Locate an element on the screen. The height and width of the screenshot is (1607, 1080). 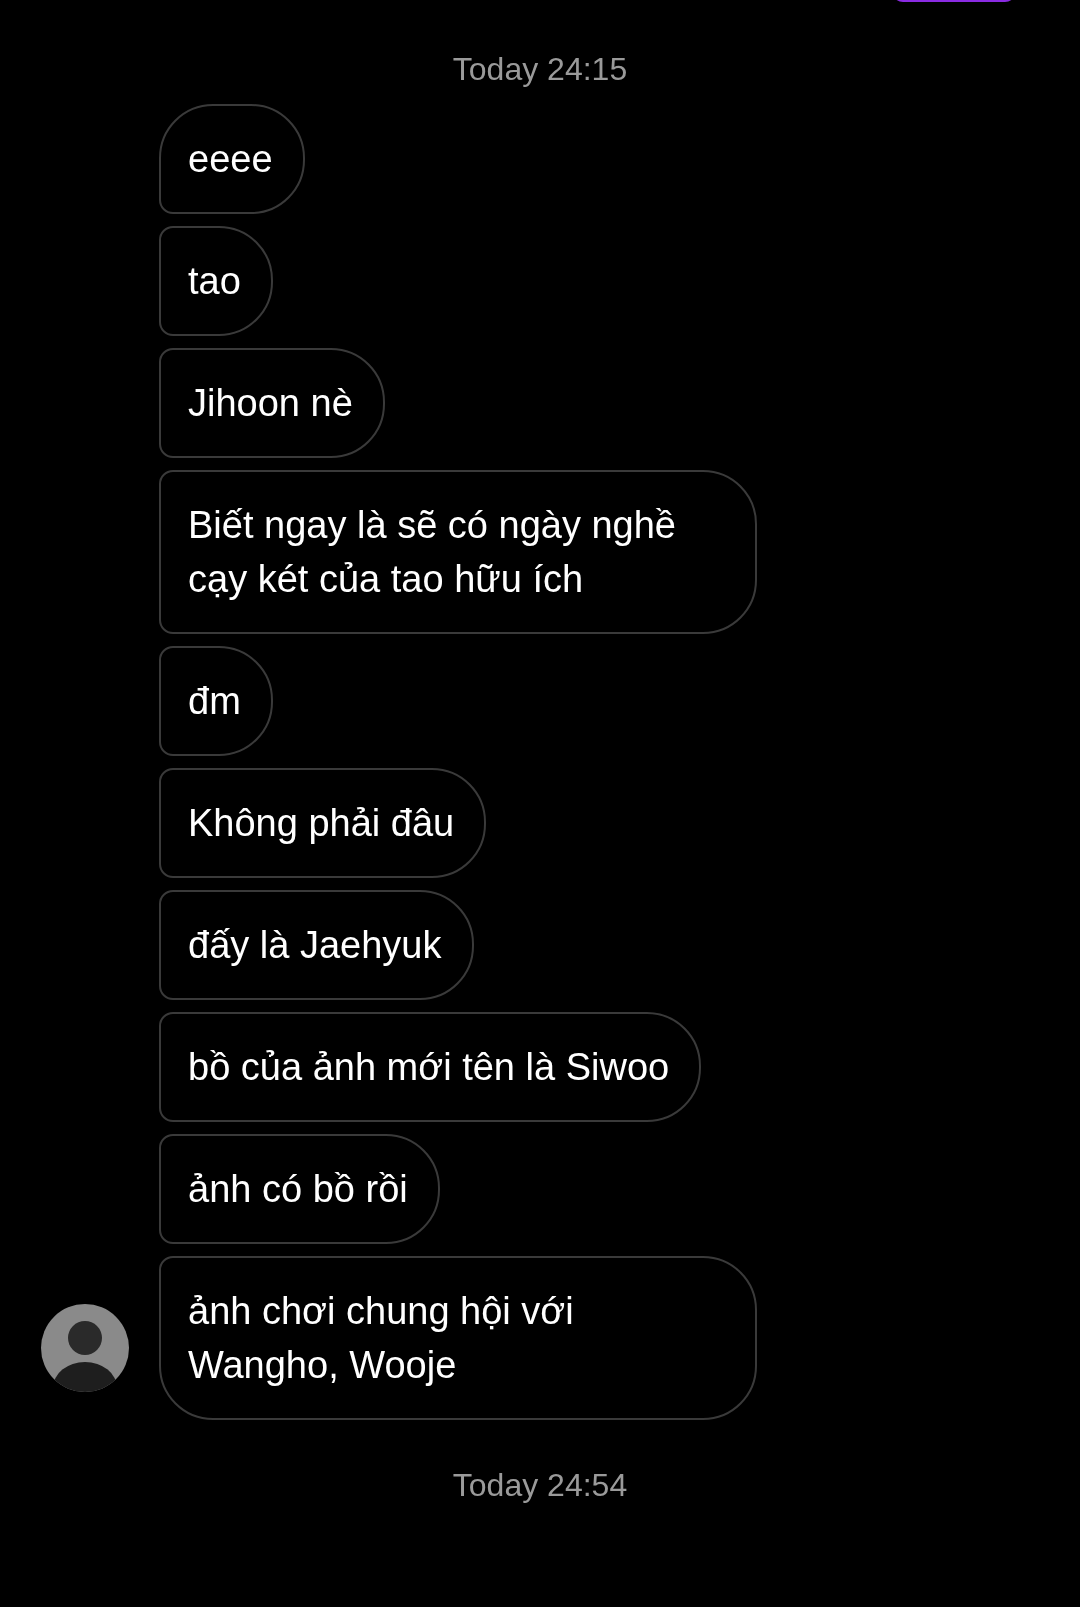
message-bubble: Jihoon nè is located at coordinates (272, 403).